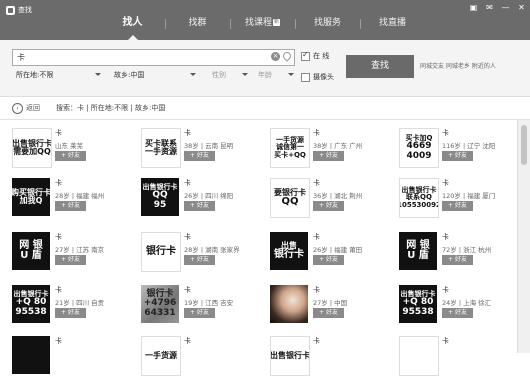  I want to click on result-card: 出售银行卡 +Q 80 95538 卡 21岁 | 四川 自贡 + 好友, so click(75, 311).